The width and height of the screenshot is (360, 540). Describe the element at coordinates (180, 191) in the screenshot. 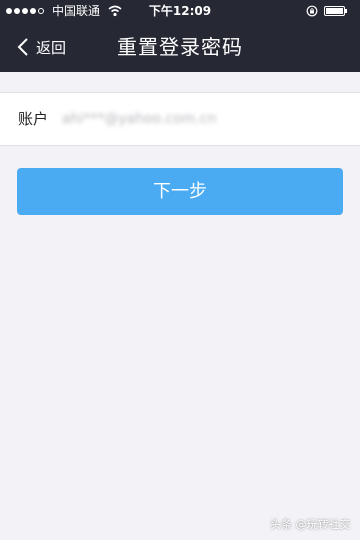

I see `next-step-button: 下一步` at that location.